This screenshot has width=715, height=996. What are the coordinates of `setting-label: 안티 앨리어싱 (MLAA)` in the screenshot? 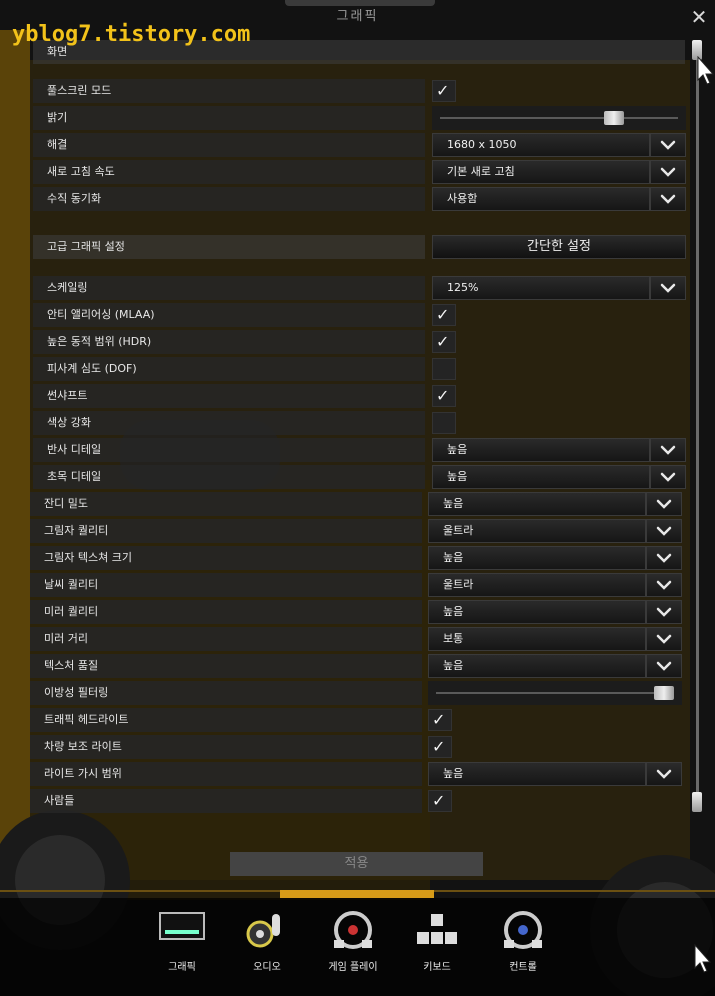 It's located at (229, 315).